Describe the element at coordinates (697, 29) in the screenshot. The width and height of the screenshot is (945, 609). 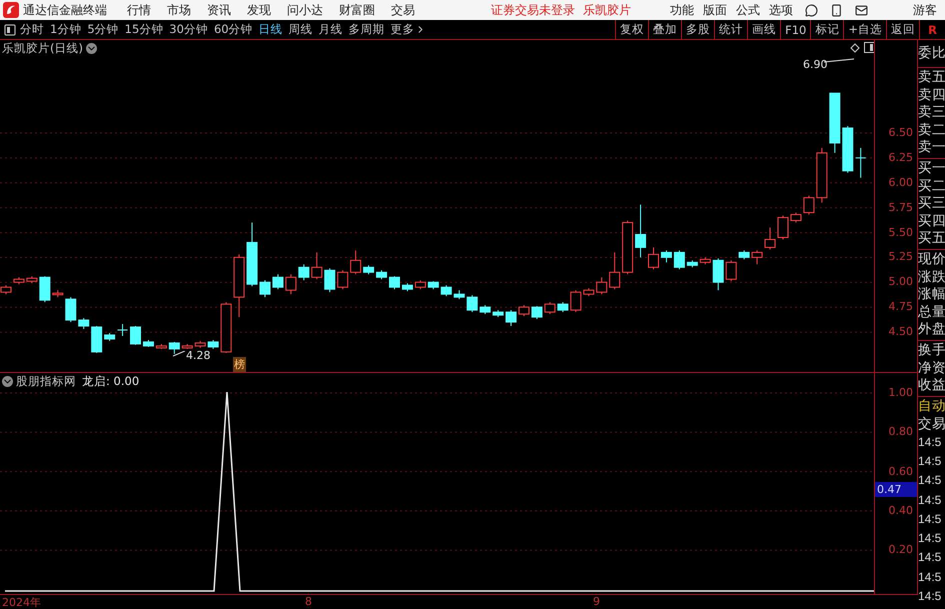
I see `toolbar-button: 多股` at that location.